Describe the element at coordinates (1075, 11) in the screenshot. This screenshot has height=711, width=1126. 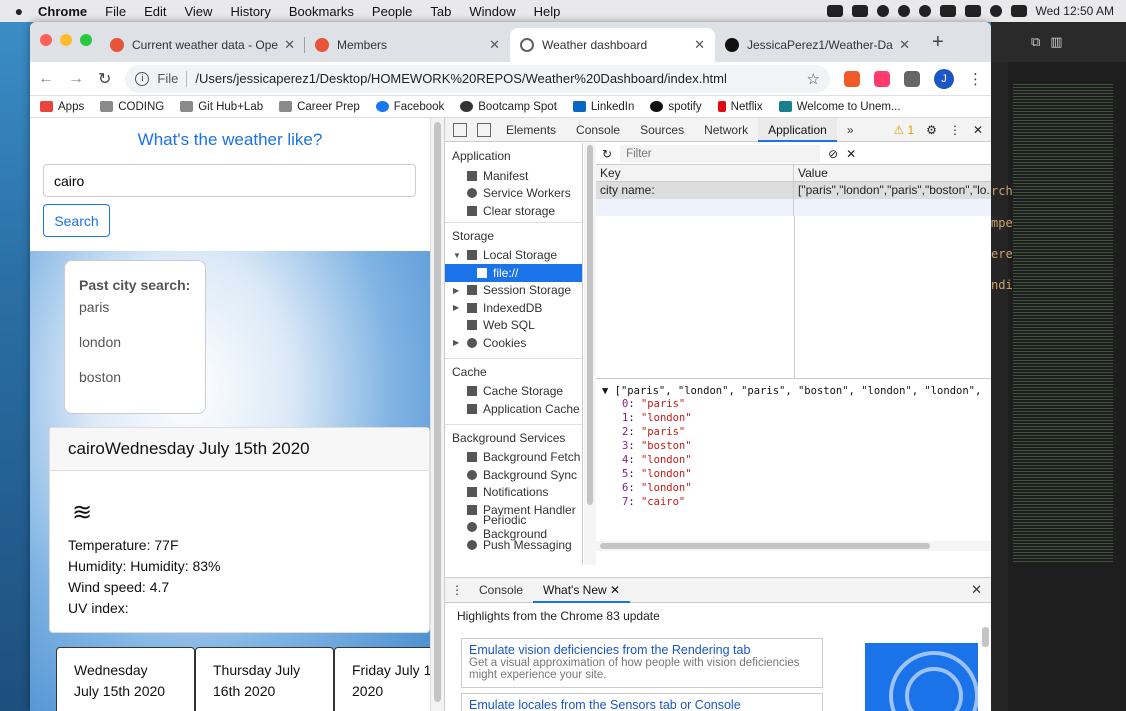
I see `menu-clock: Wed 12:50 AM` at that location.